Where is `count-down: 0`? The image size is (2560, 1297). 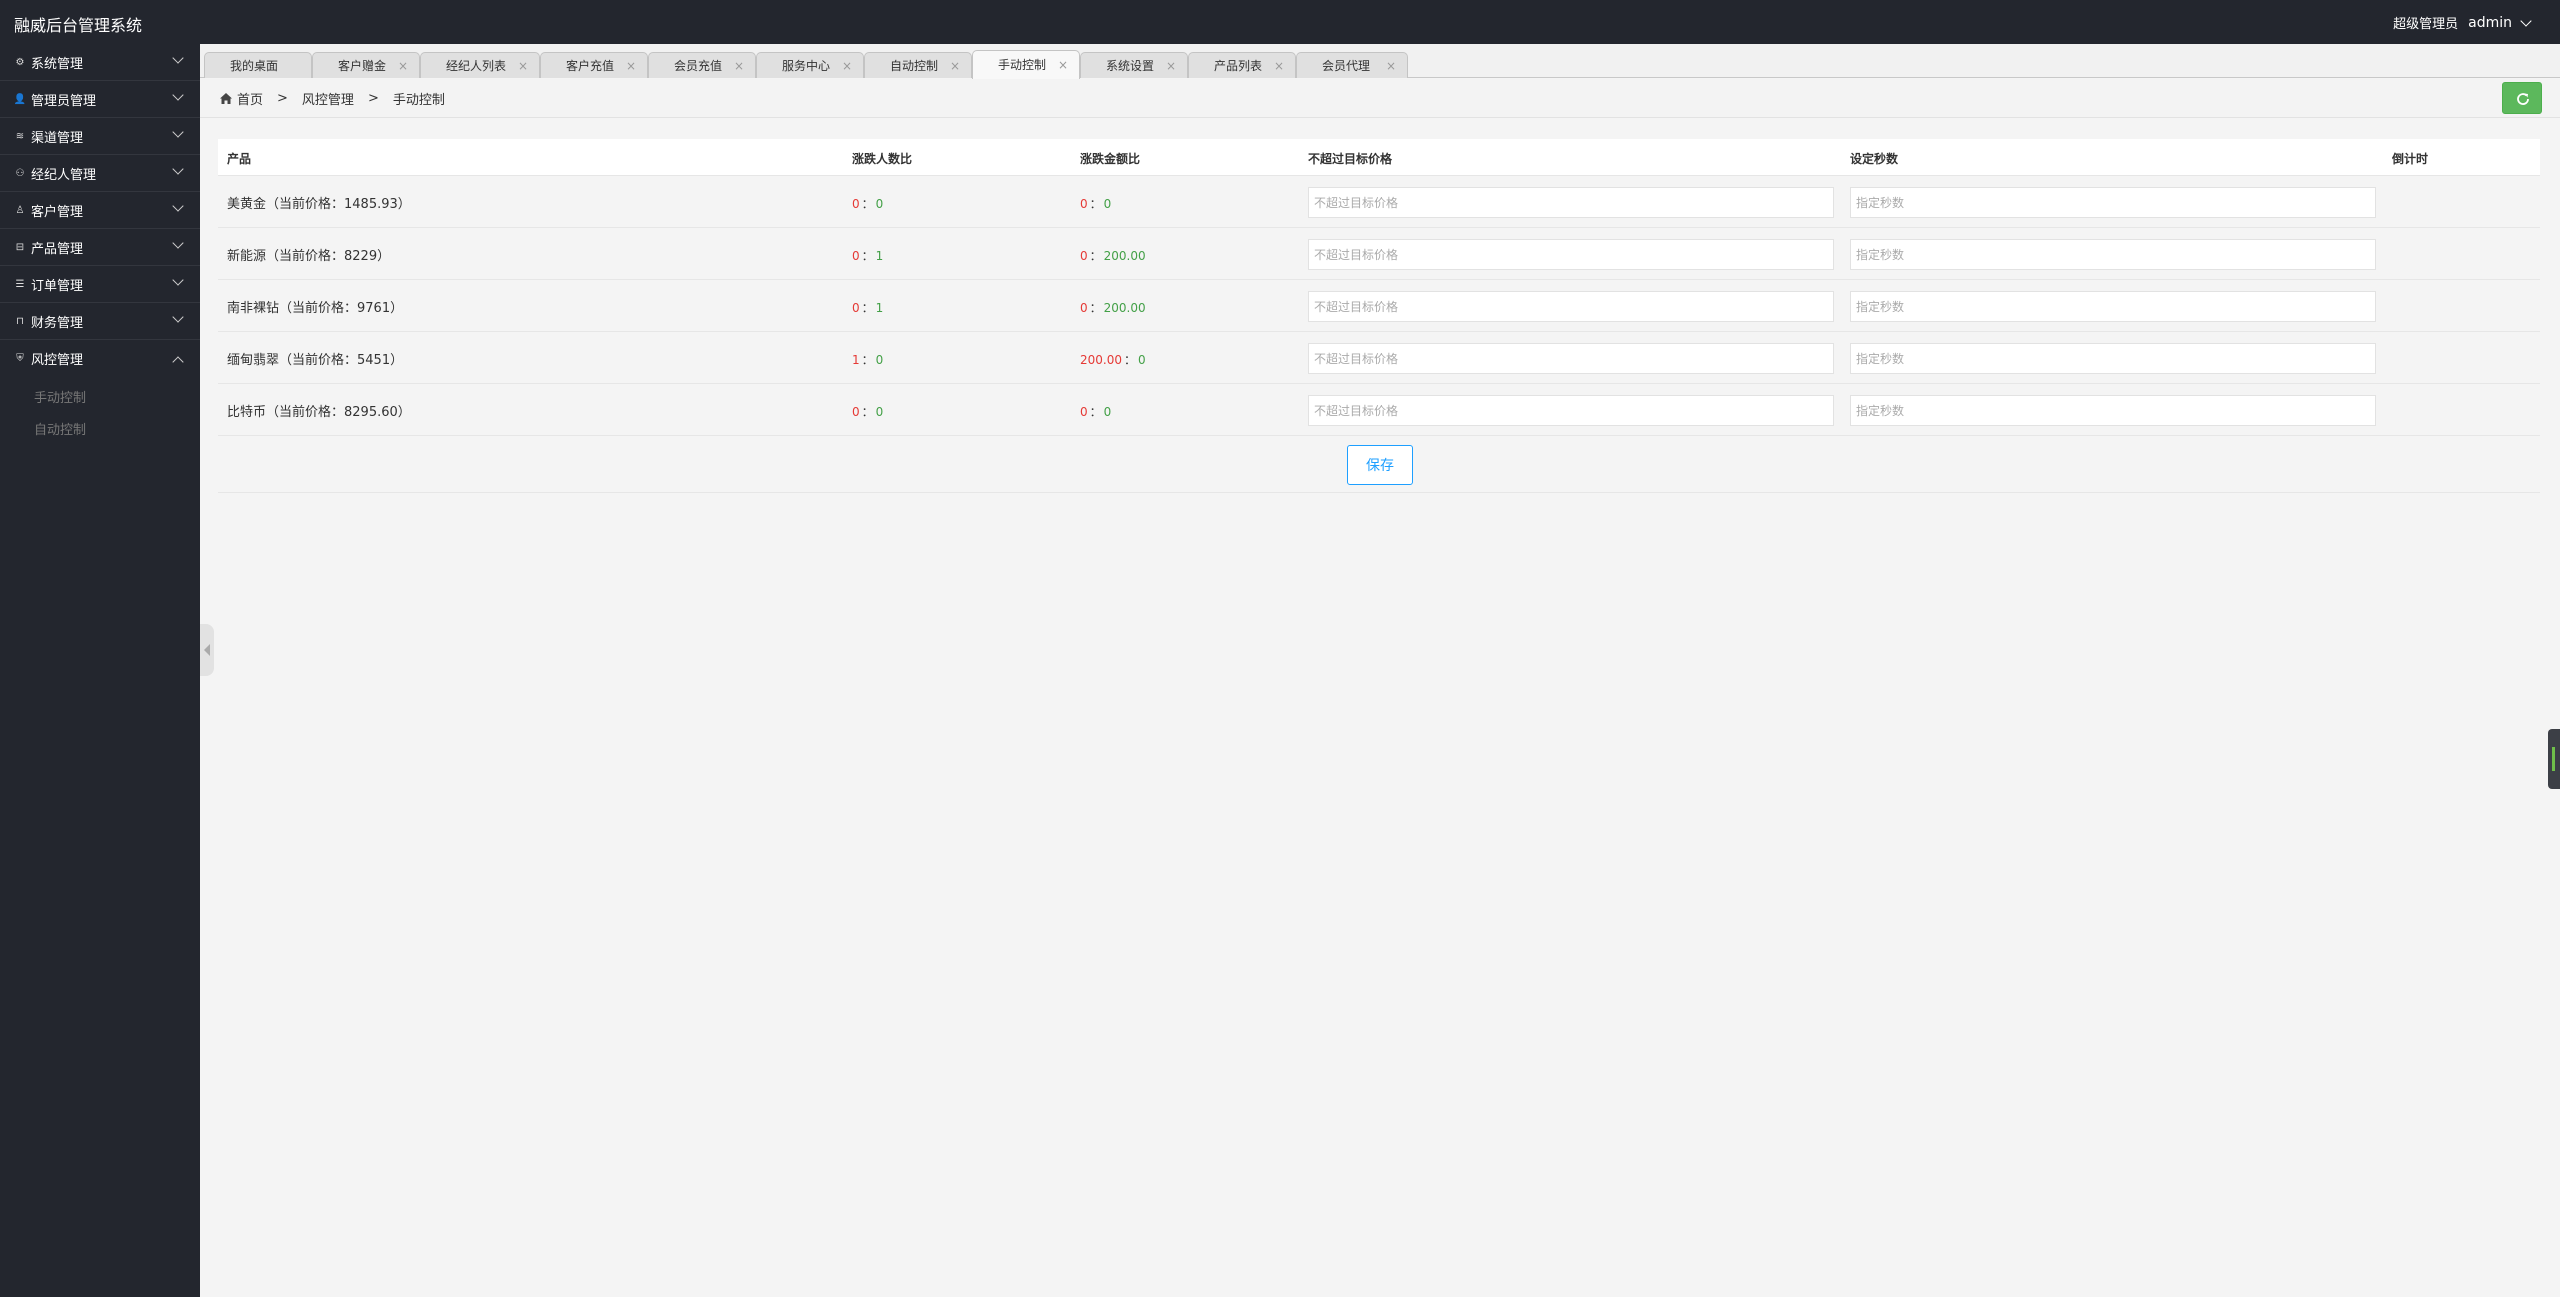 count-down: 0 is located at coordinates (879, 360).